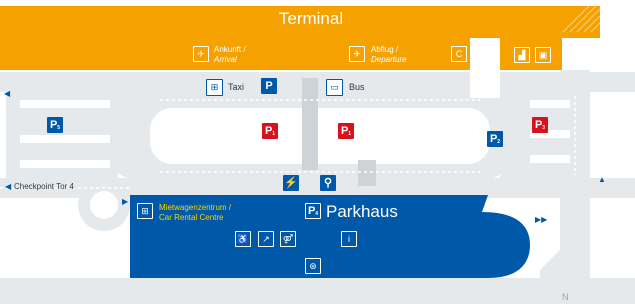 Image resolution: width=635 pixels, height=304 pixels. What do you see at coordinates (201, 54) in the screenshot?
I see `plane-arrival-icon: ✈` at bounding box center [201, 54].